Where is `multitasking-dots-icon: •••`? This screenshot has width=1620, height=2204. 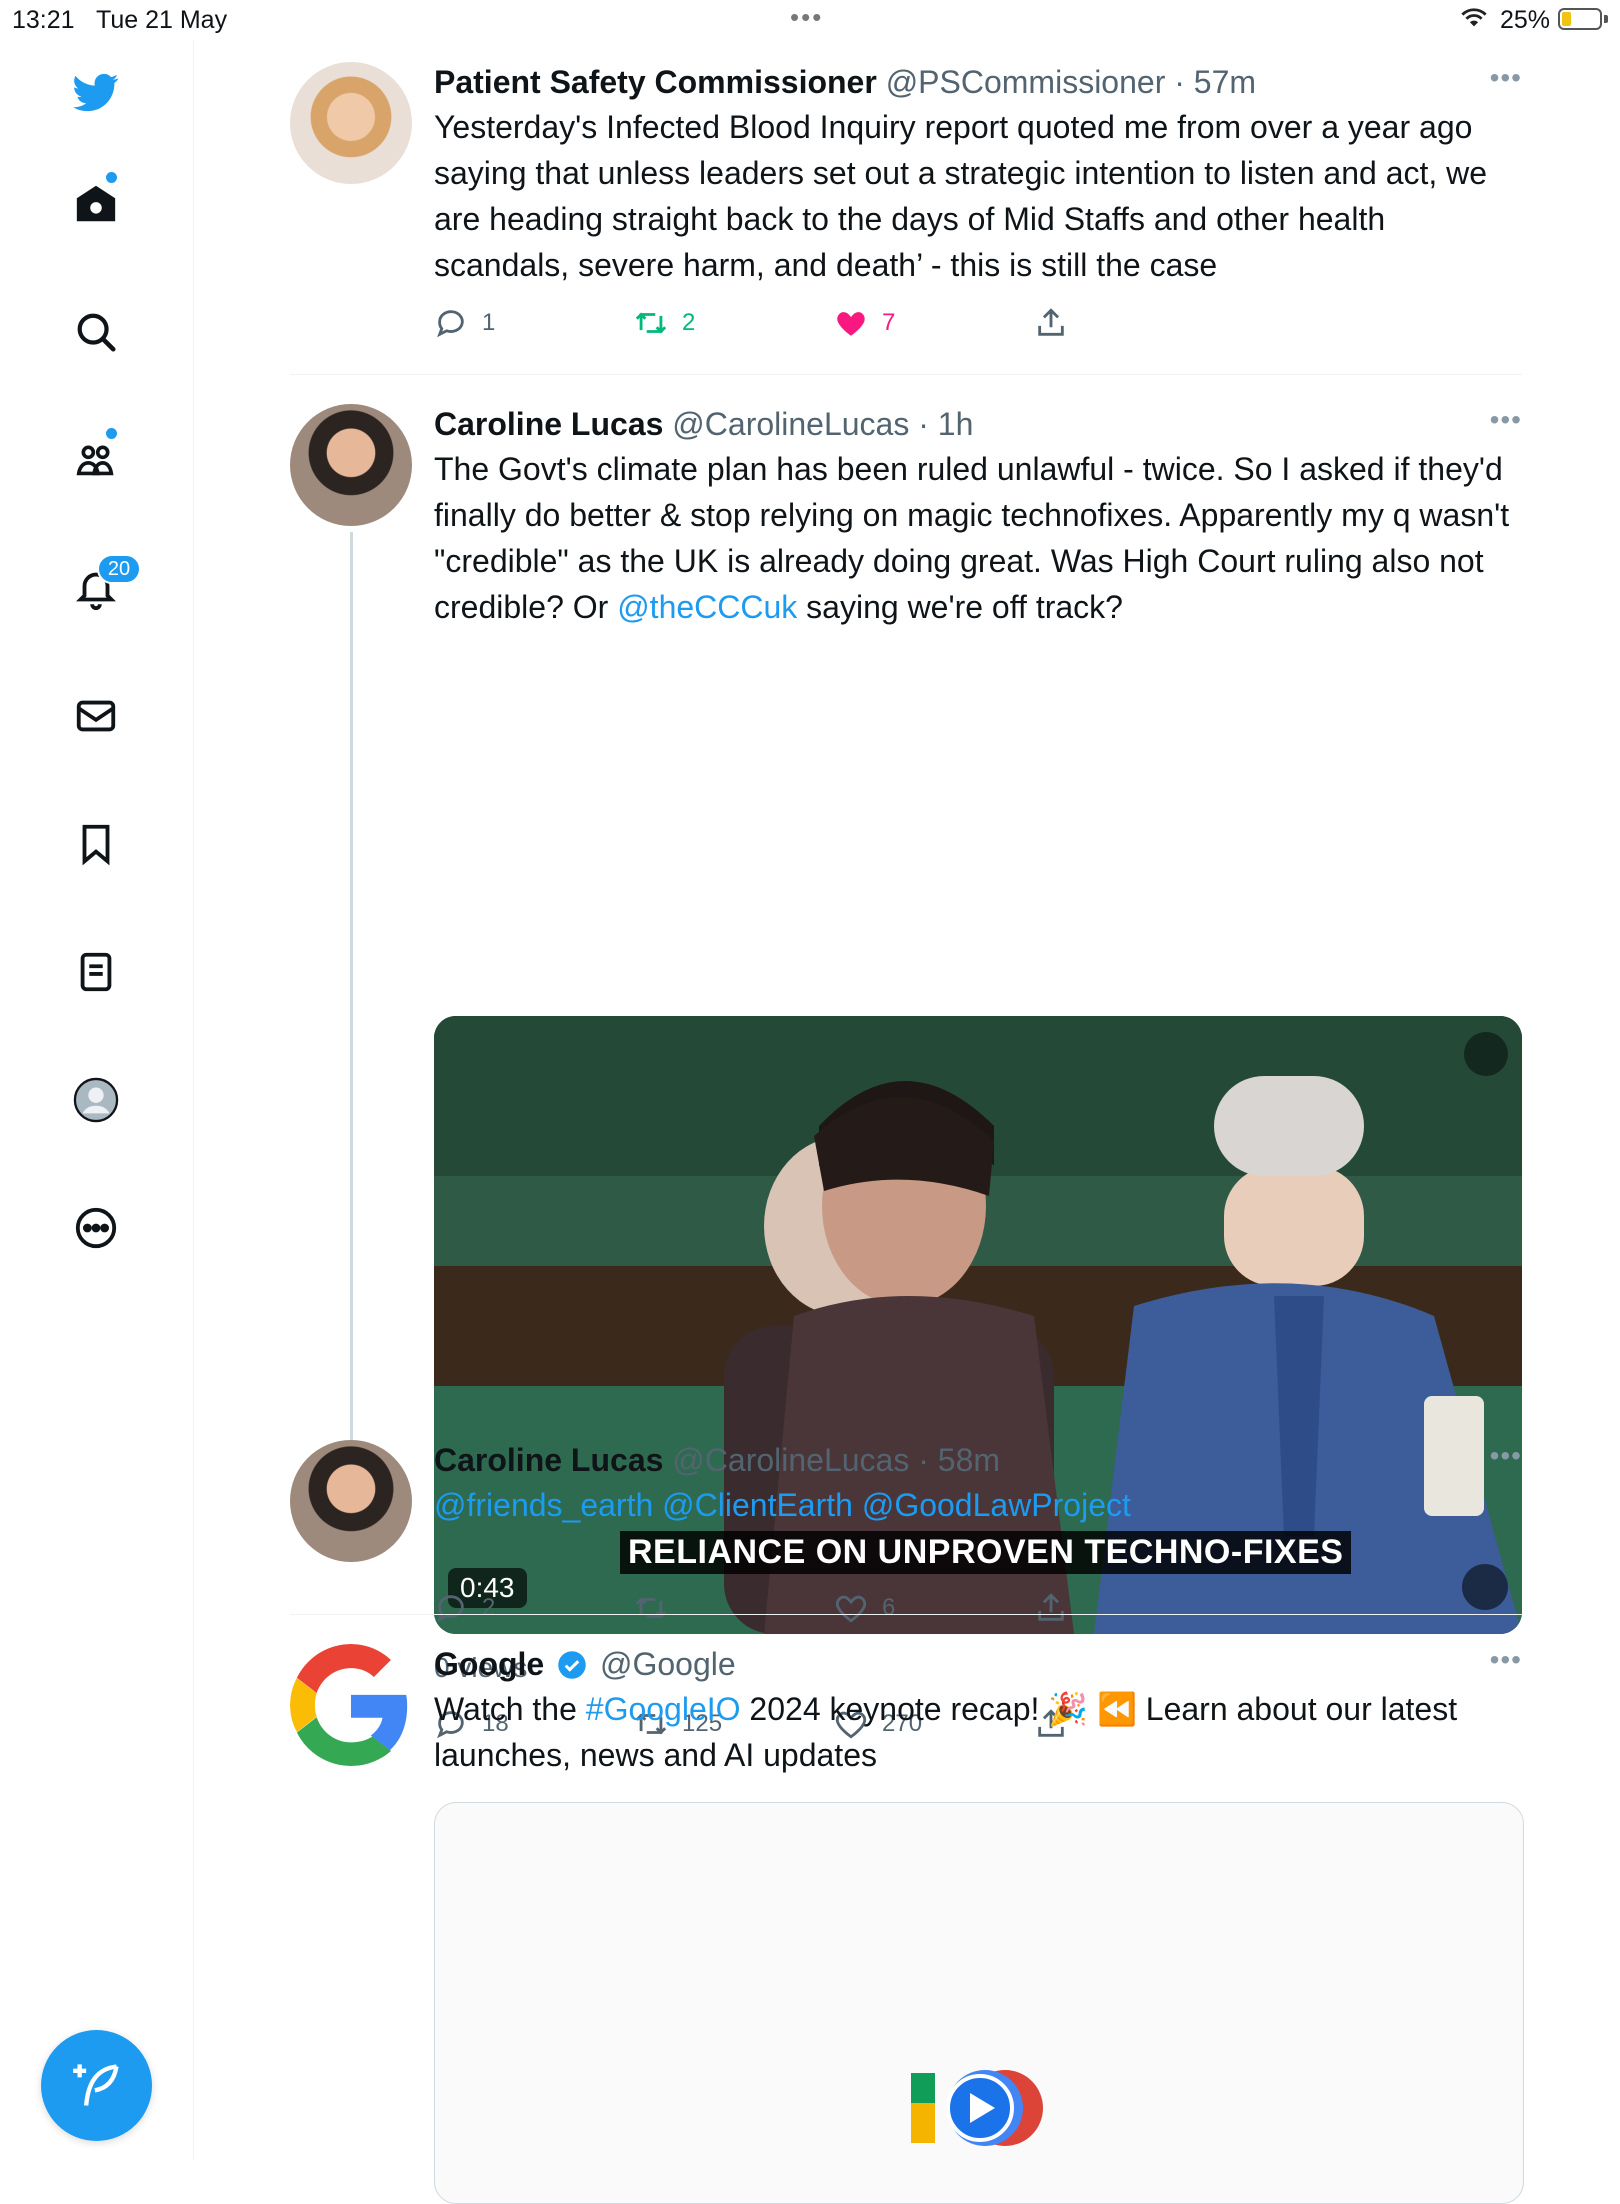 multitasking-dots-icon: ••• is located at coordinates (806, 17).